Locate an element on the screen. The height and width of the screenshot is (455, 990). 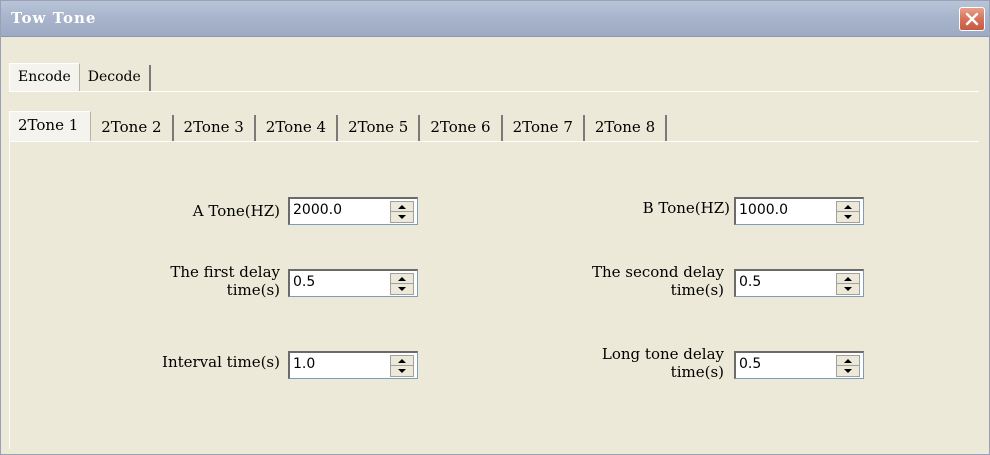
second-delay-label-line2: time(s) is located at coordinates (697, 290).